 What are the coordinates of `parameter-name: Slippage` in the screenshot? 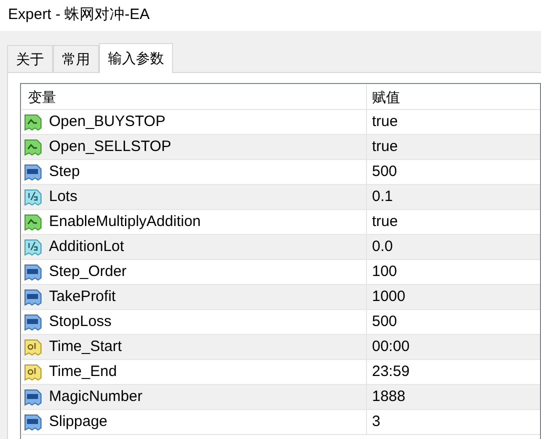 It's located at (78, 422).